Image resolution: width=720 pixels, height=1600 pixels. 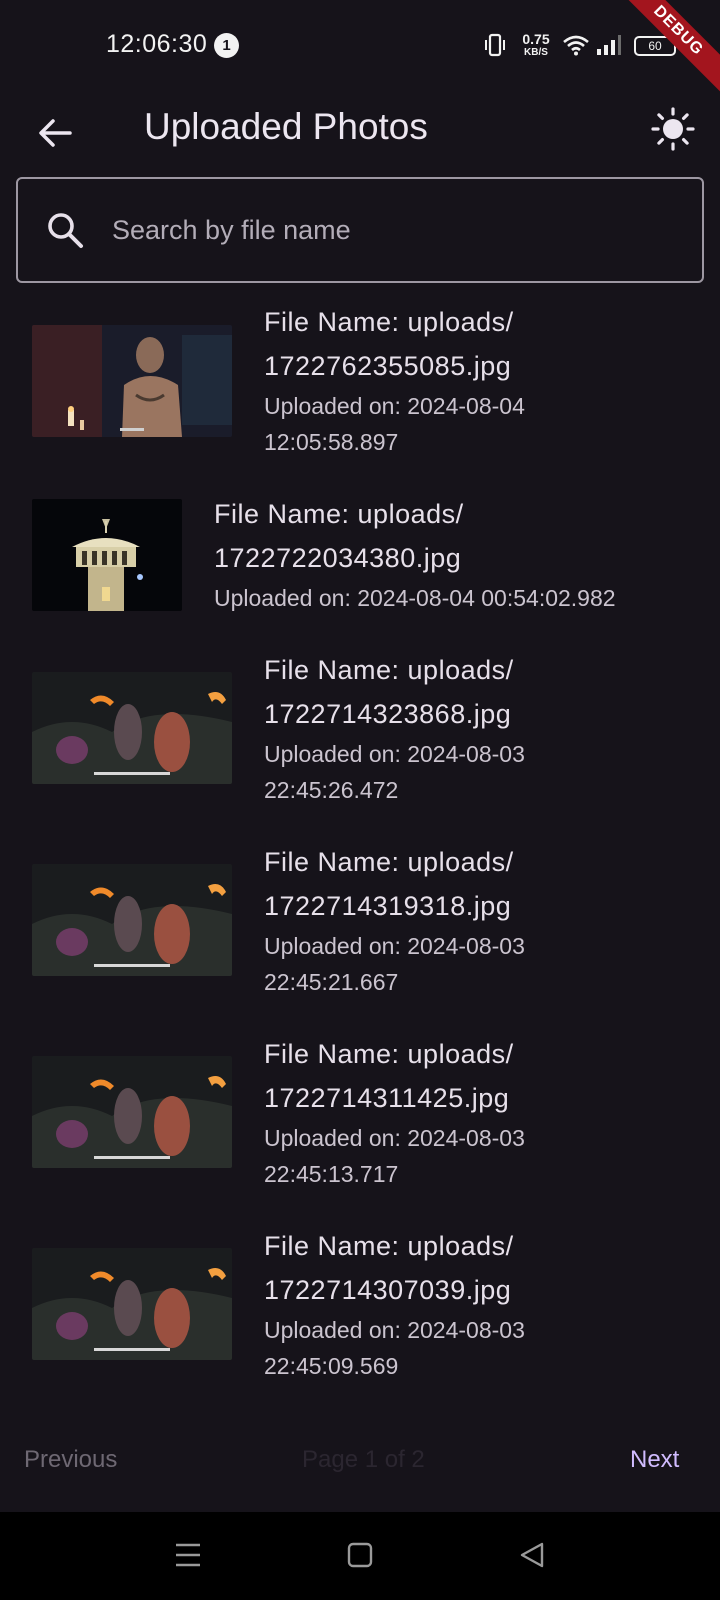 I want to click on next-button: Next, so click(x=654, y=1460).